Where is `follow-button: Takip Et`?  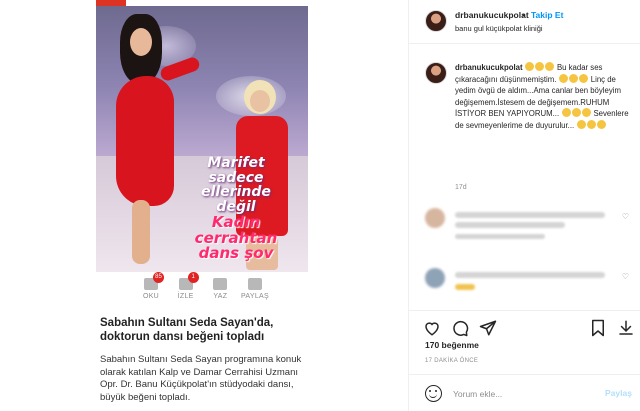
follow-button: Takip Et is located at coordinates (547, 15).